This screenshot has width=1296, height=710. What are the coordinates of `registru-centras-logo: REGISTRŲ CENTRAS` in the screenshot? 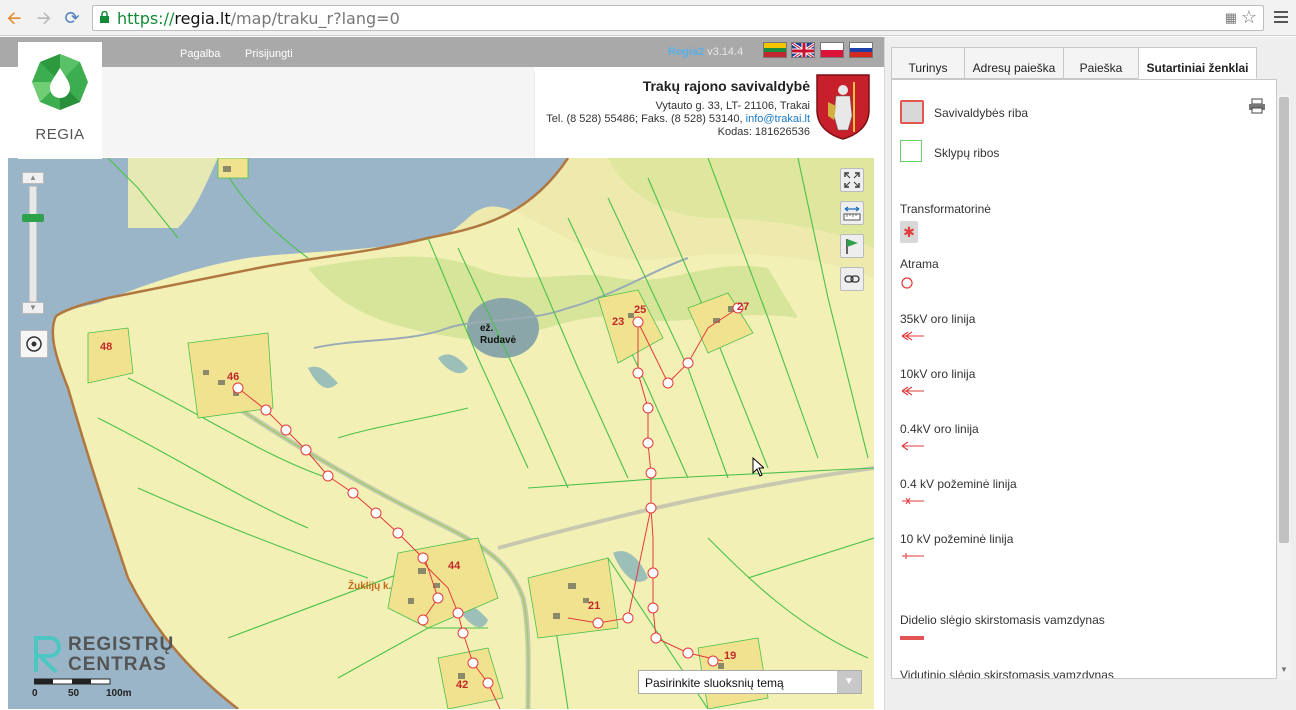 It's located at (107, 654).